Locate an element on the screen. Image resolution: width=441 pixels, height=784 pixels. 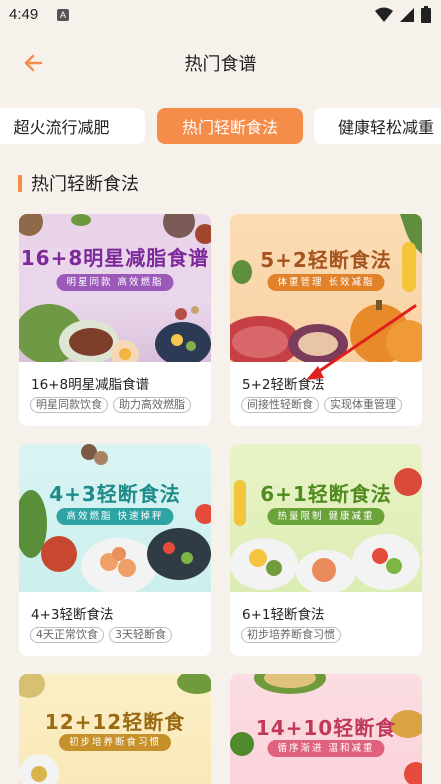
card-tag: 明星同款饮食 is located at coordinates (69, 405).